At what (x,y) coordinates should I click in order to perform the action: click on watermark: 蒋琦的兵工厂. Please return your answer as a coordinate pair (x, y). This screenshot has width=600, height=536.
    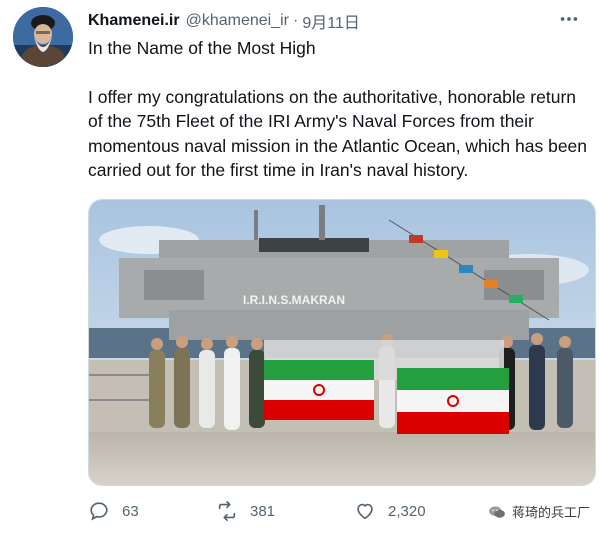
    Looking at the image, I should click on (539, 511).